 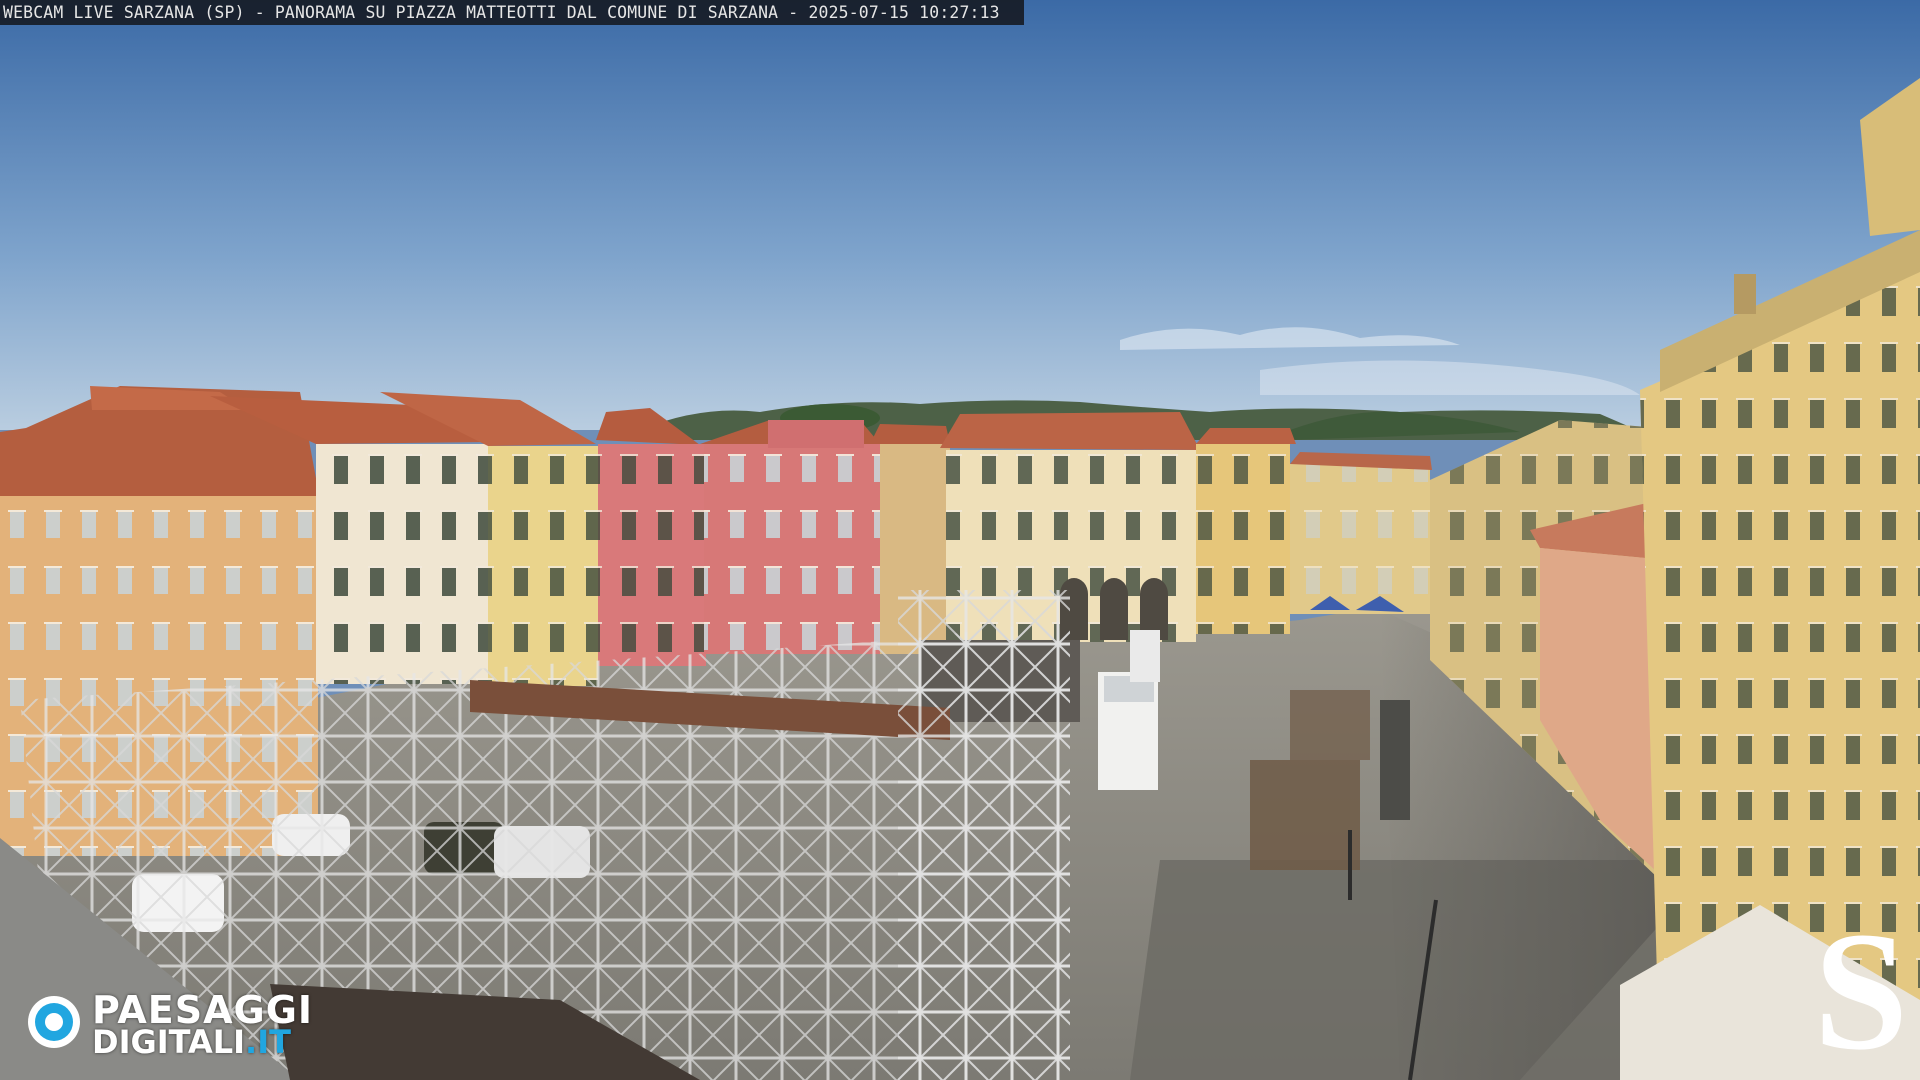 I want to click on paesaggi-digitali-logo: PAESAGGI DIGITALI.IT, so click(x=176, y=1025).